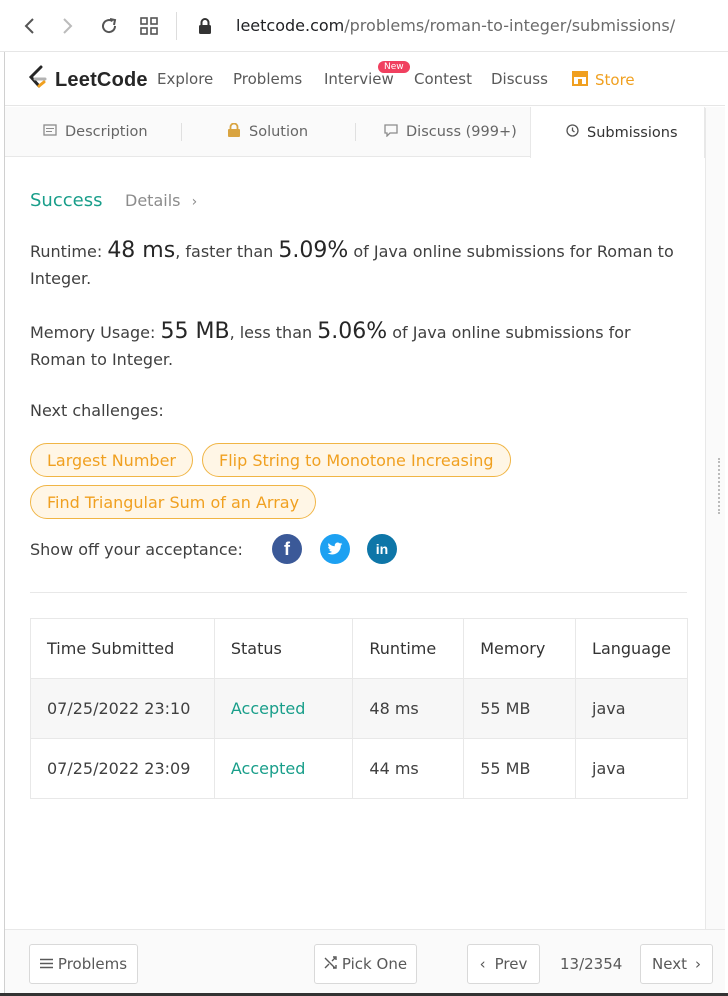 The image size is (728, 996). What do you see at coordinates (141, 250) in the screenshot?
I see `runtime-value: 48 ms` at bounding box center [141, 250].